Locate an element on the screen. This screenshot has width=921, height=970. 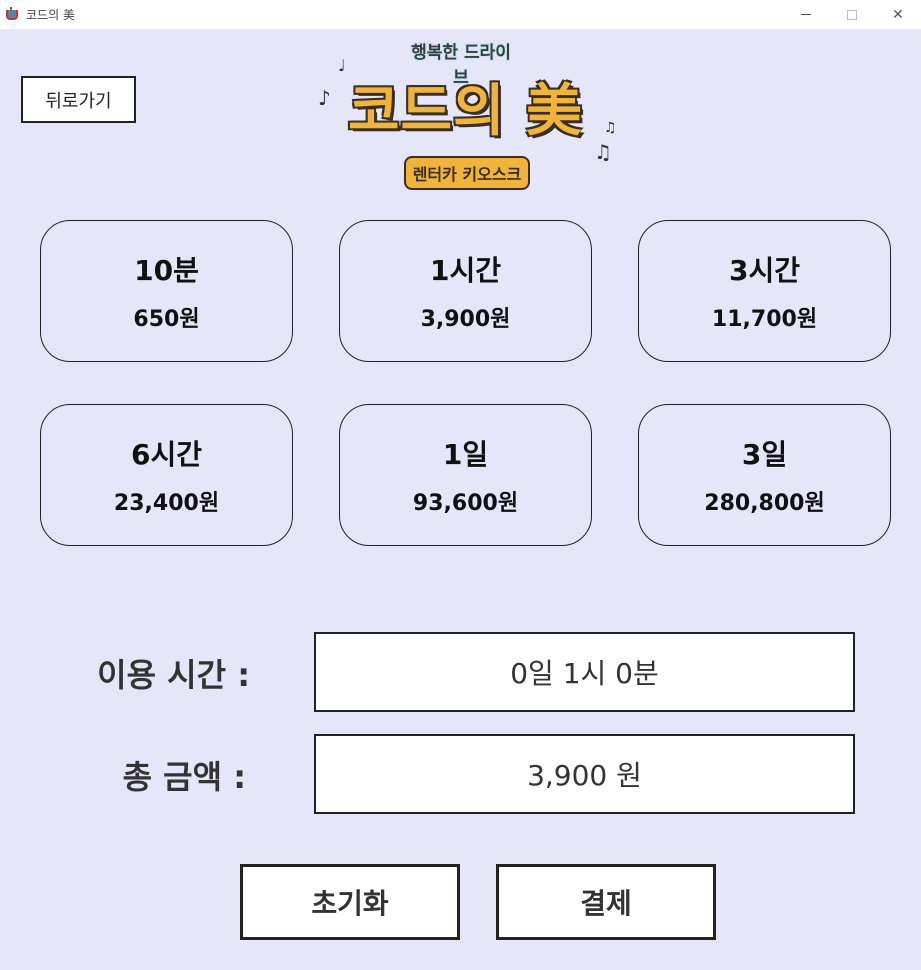
maximize-icon is located at coordinates (852, 14).